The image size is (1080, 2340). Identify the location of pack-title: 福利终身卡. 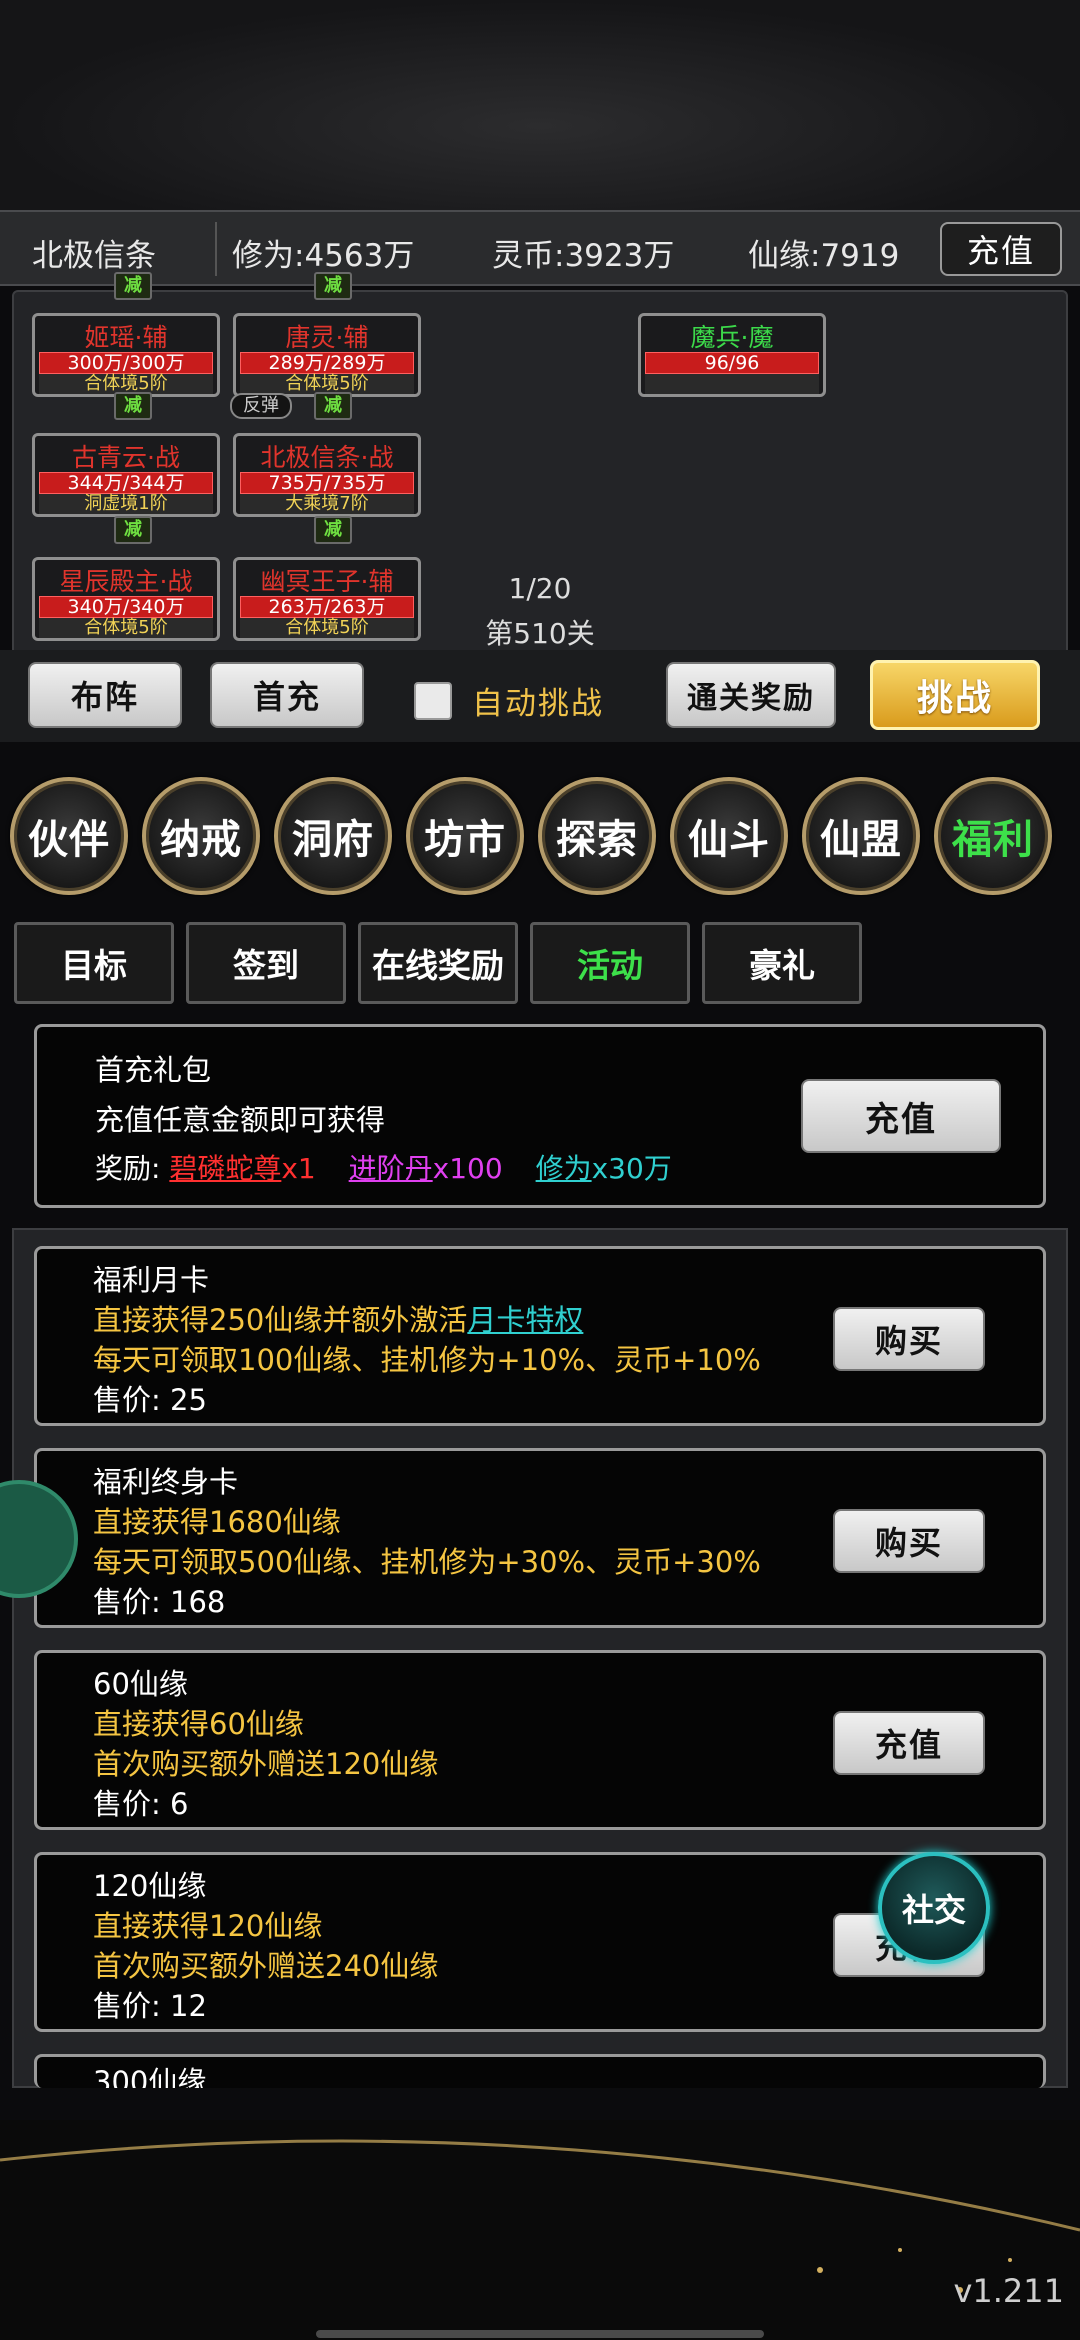
(166, 1482).